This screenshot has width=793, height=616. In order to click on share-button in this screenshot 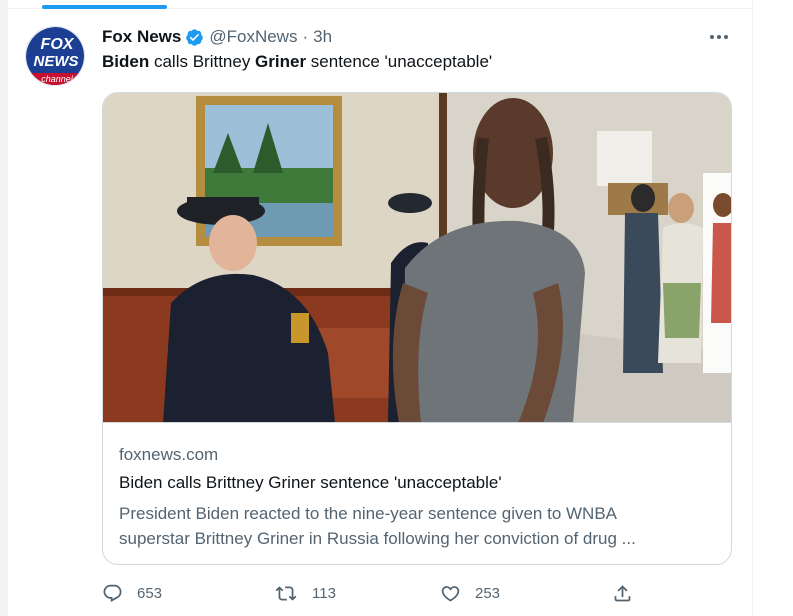, I will do `click(622, 593)`.